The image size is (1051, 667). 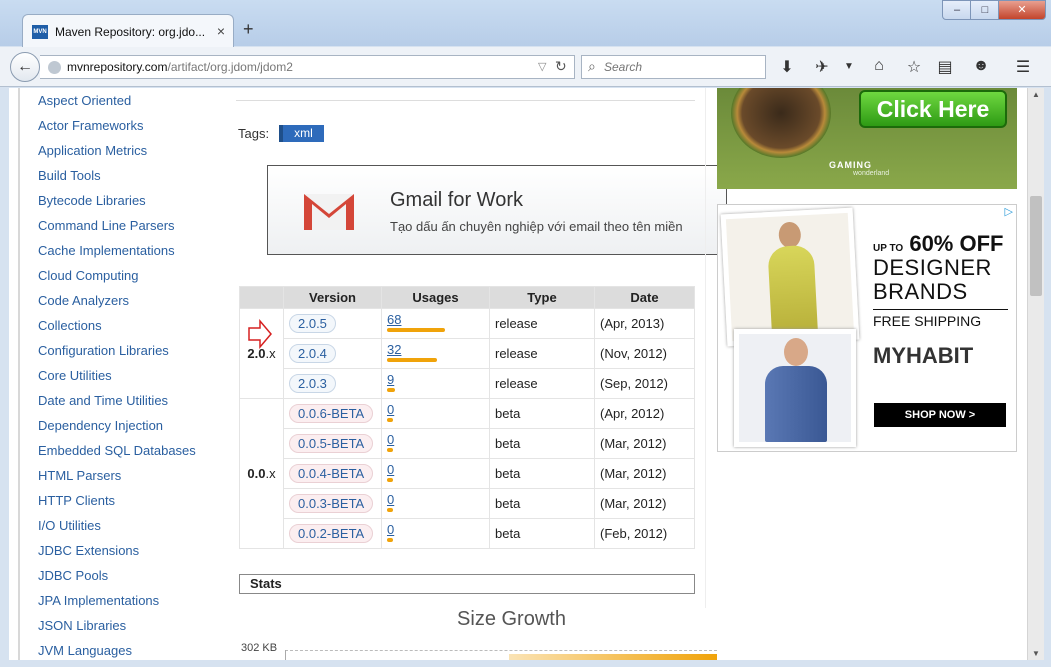 I want to click on sidebar-category-link: HTTP Clients, so click(x=76, y=500).